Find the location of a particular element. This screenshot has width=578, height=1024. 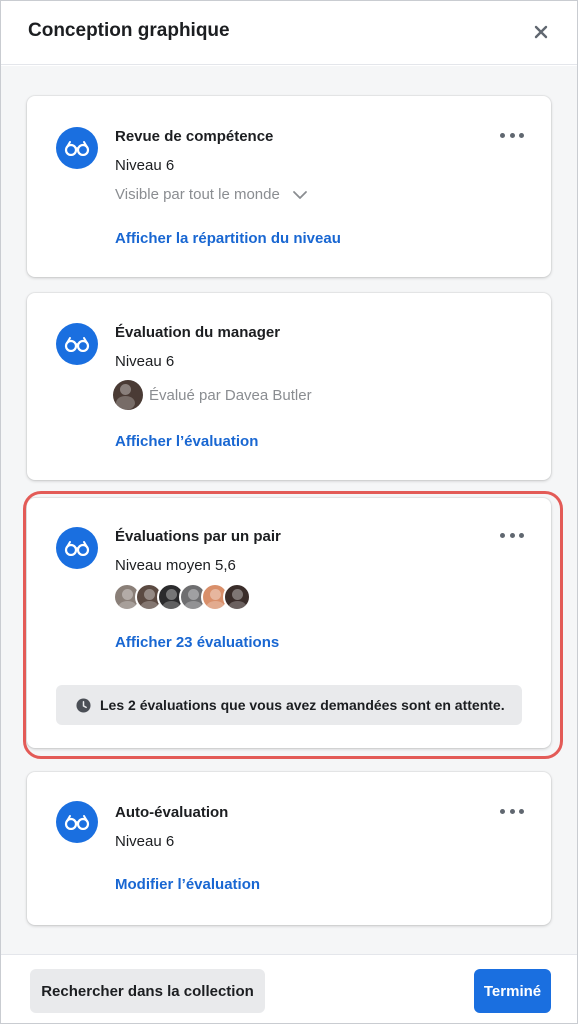

close-icon is located at coordinates (541, 32).